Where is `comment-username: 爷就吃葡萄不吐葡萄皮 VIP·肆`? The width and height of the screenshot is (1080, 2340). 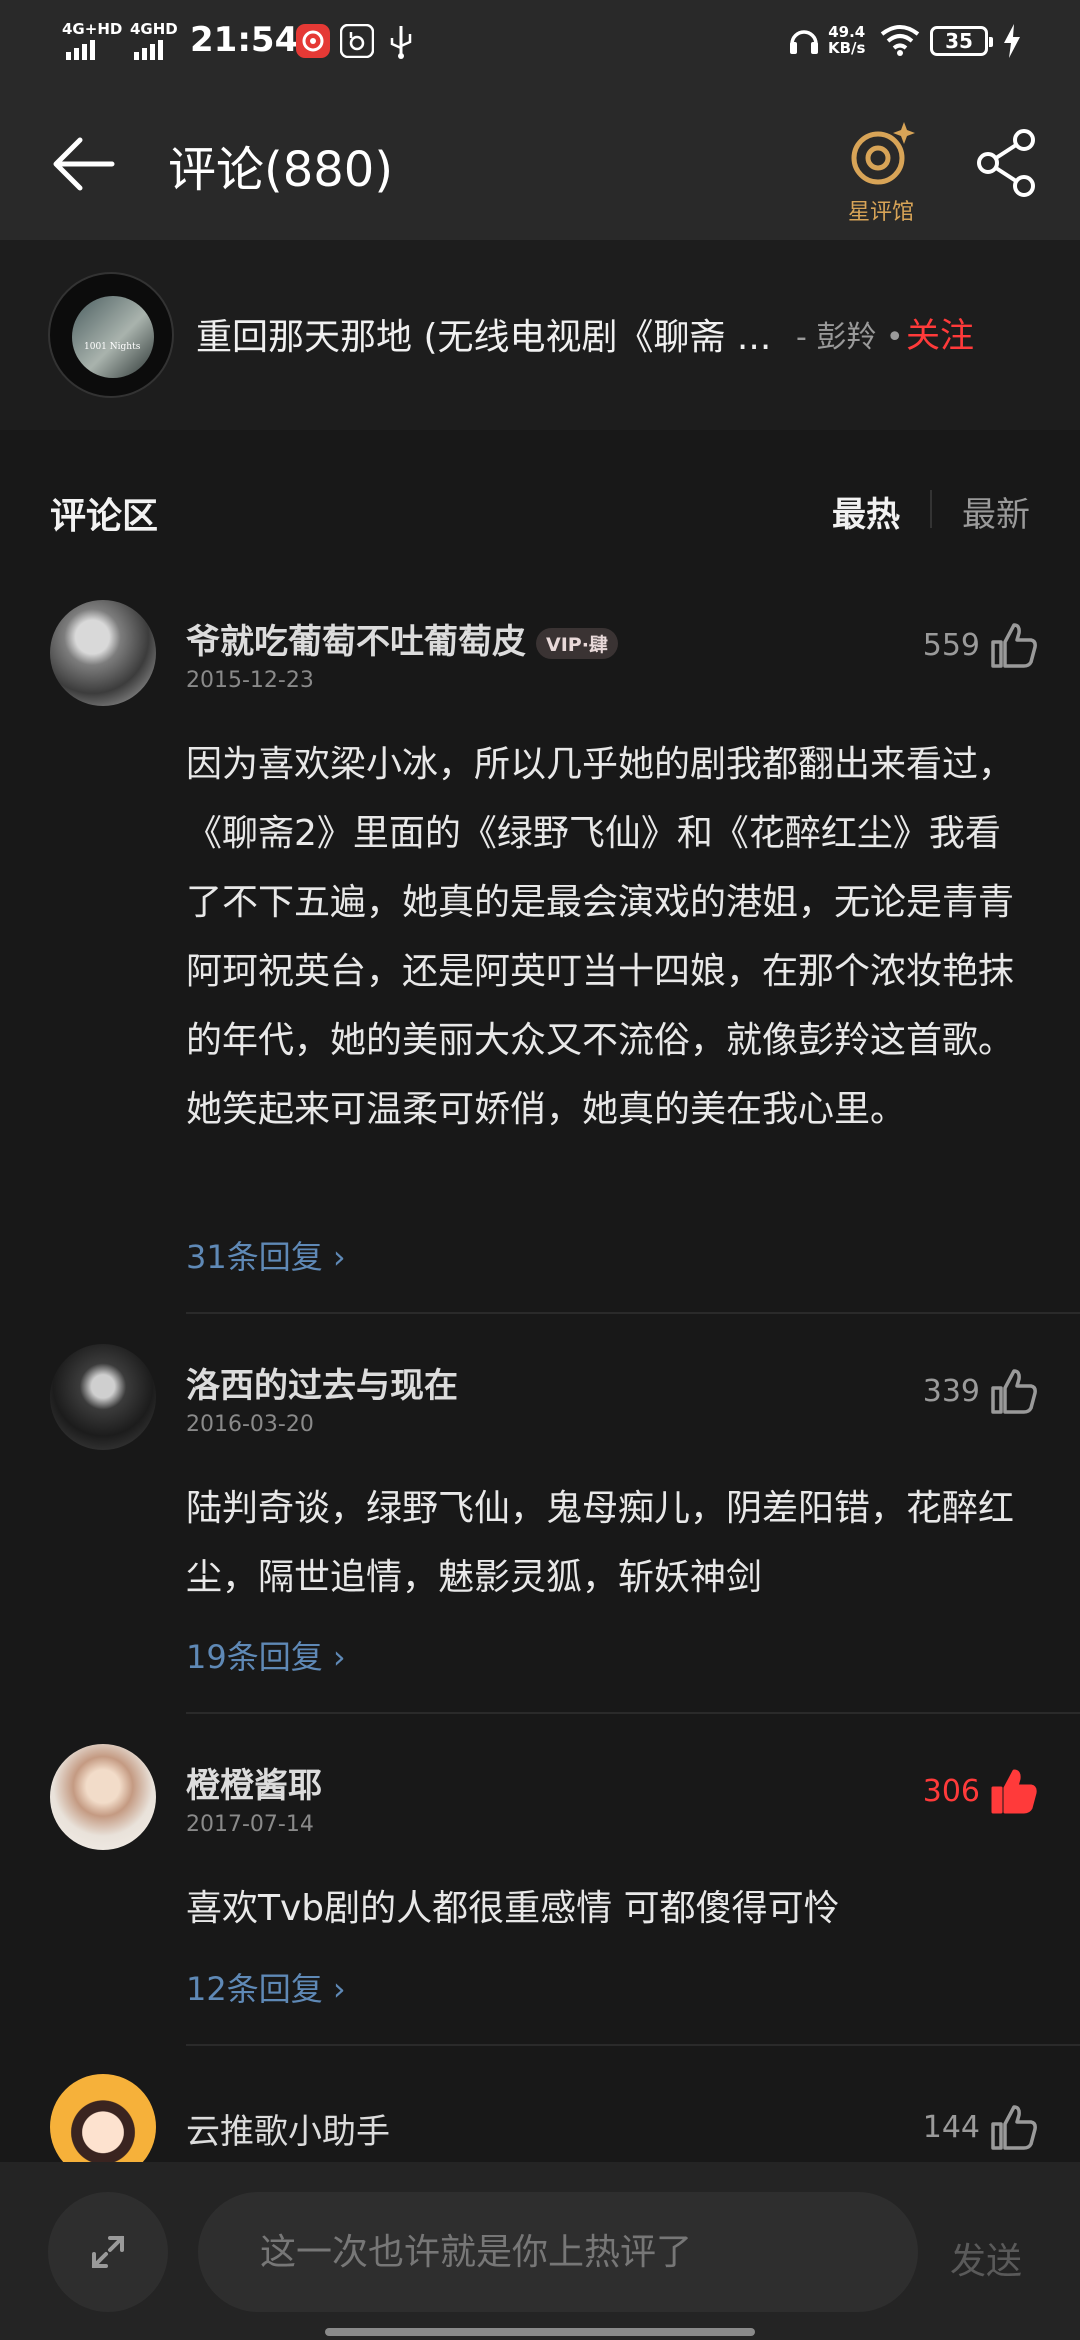 comment-username: 爷就吃葡萄不吐葡萄皮 VIP·肆 is located at coordinates (402, 638).